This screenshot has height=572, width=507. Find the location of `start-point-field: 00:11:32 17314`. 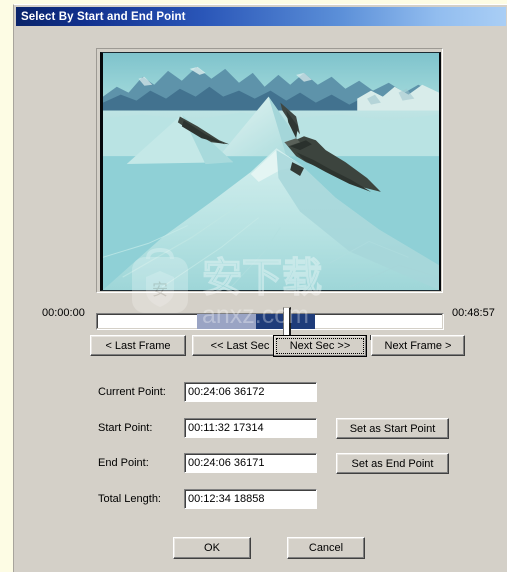

start-point-field: 00:11:32 17314 is located at coordinates (250, 428).